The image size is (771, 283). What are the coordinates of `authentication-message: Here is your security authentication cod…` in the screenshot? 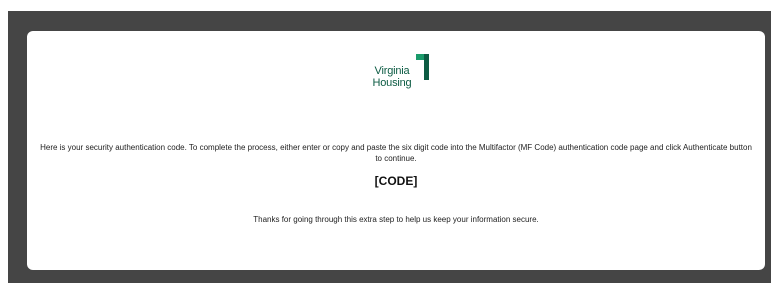 It's located at (396, 153).